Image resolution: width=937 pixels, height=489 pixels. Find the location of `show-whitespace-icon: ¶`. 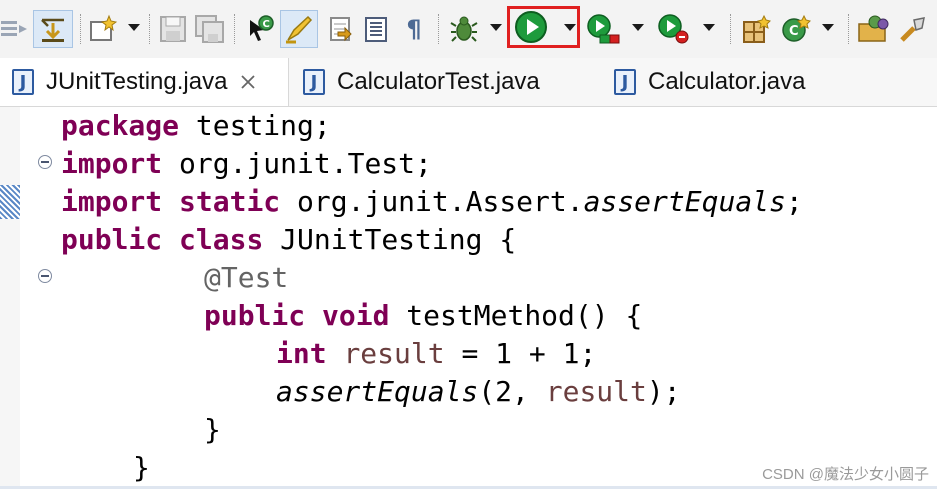

show-whitespace-icon: ¶ is located at coordinates (414, 29).